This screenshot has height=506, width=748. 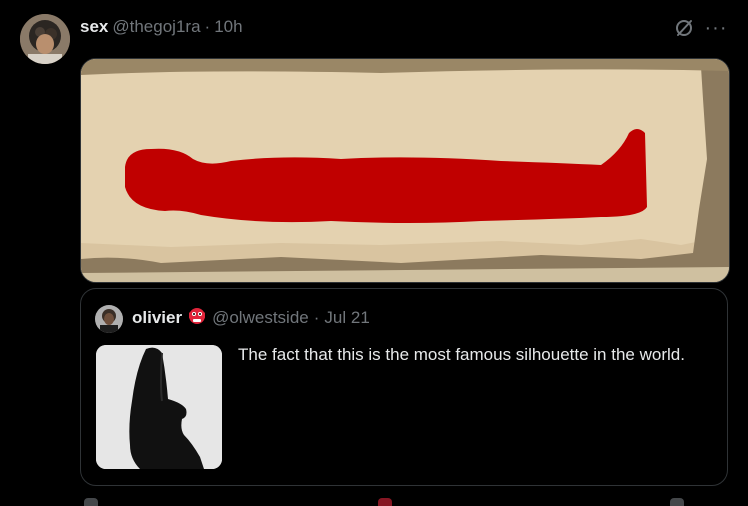 I want to click on avatar-image, so click(x=45, y=39).